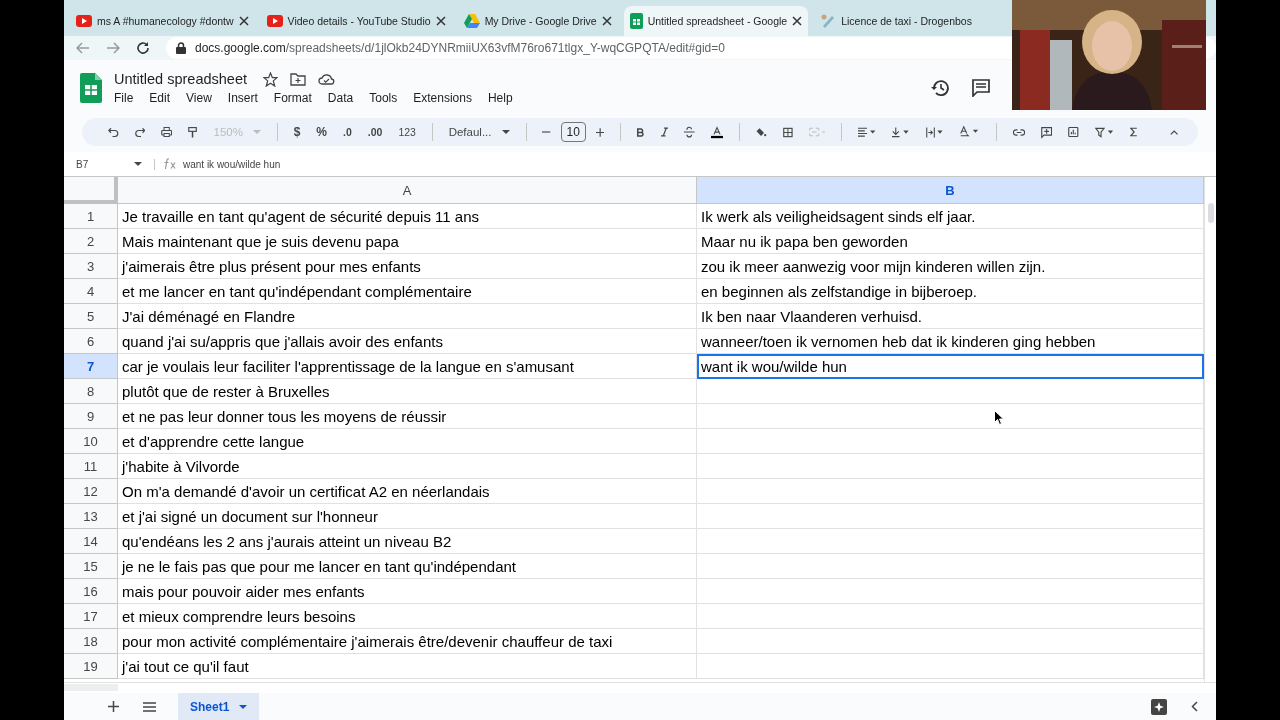  Describe the element at coordinates (407, 190) in the screenshot. I see `column-header: A` at that location.